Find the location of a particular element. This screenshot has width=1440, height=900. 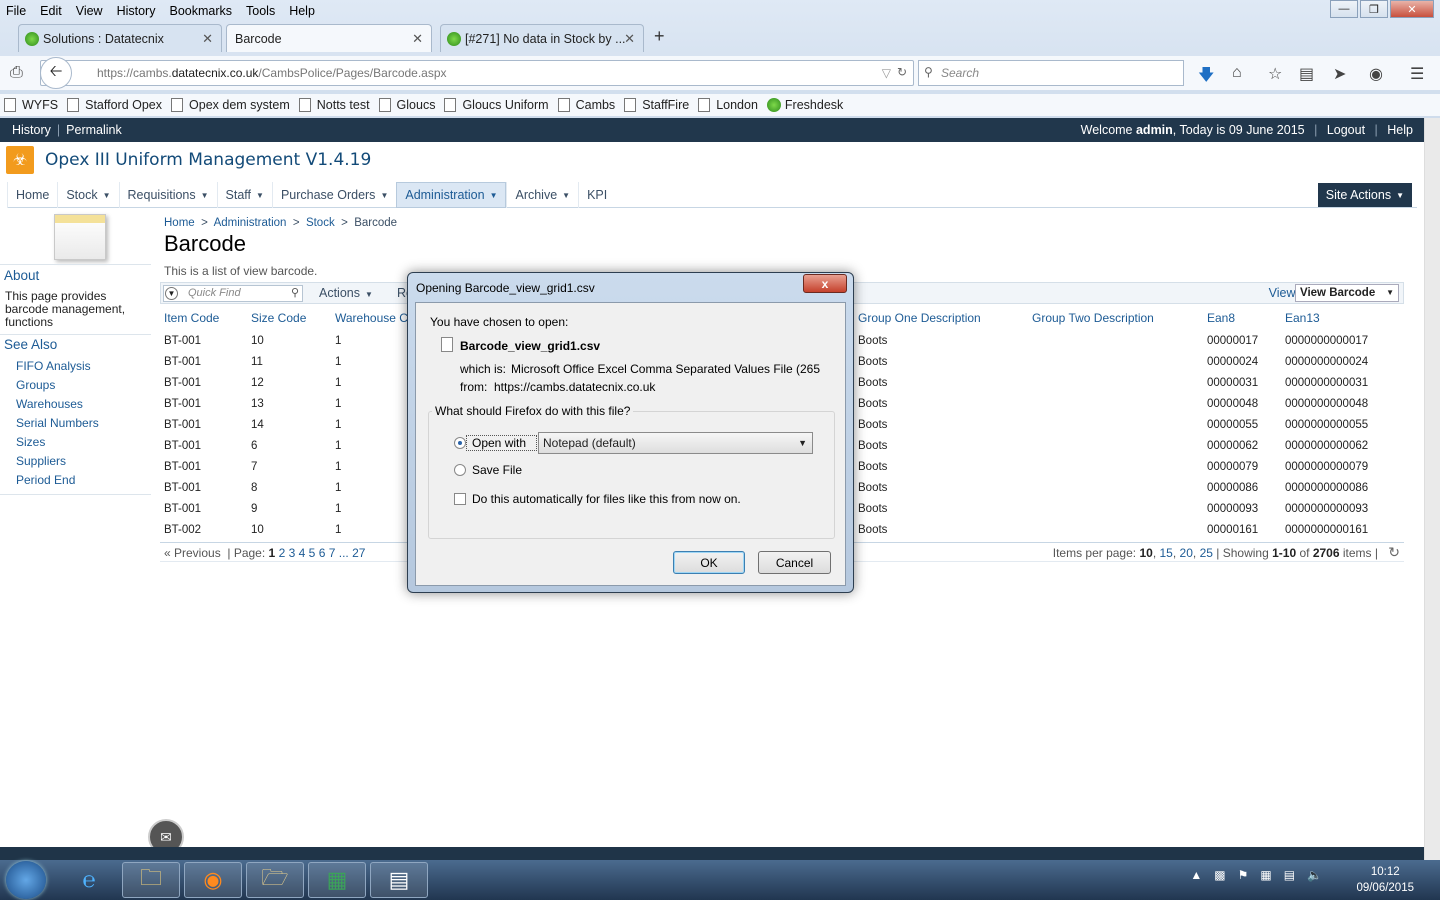

nav-requisitions: Requisitions ▼ is located at coordinates (167, 195).